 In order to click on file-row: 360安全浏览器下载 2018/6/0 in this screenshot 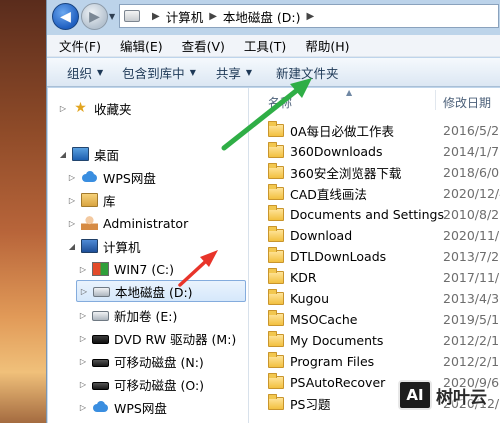, I will do `click(375, 172)`.